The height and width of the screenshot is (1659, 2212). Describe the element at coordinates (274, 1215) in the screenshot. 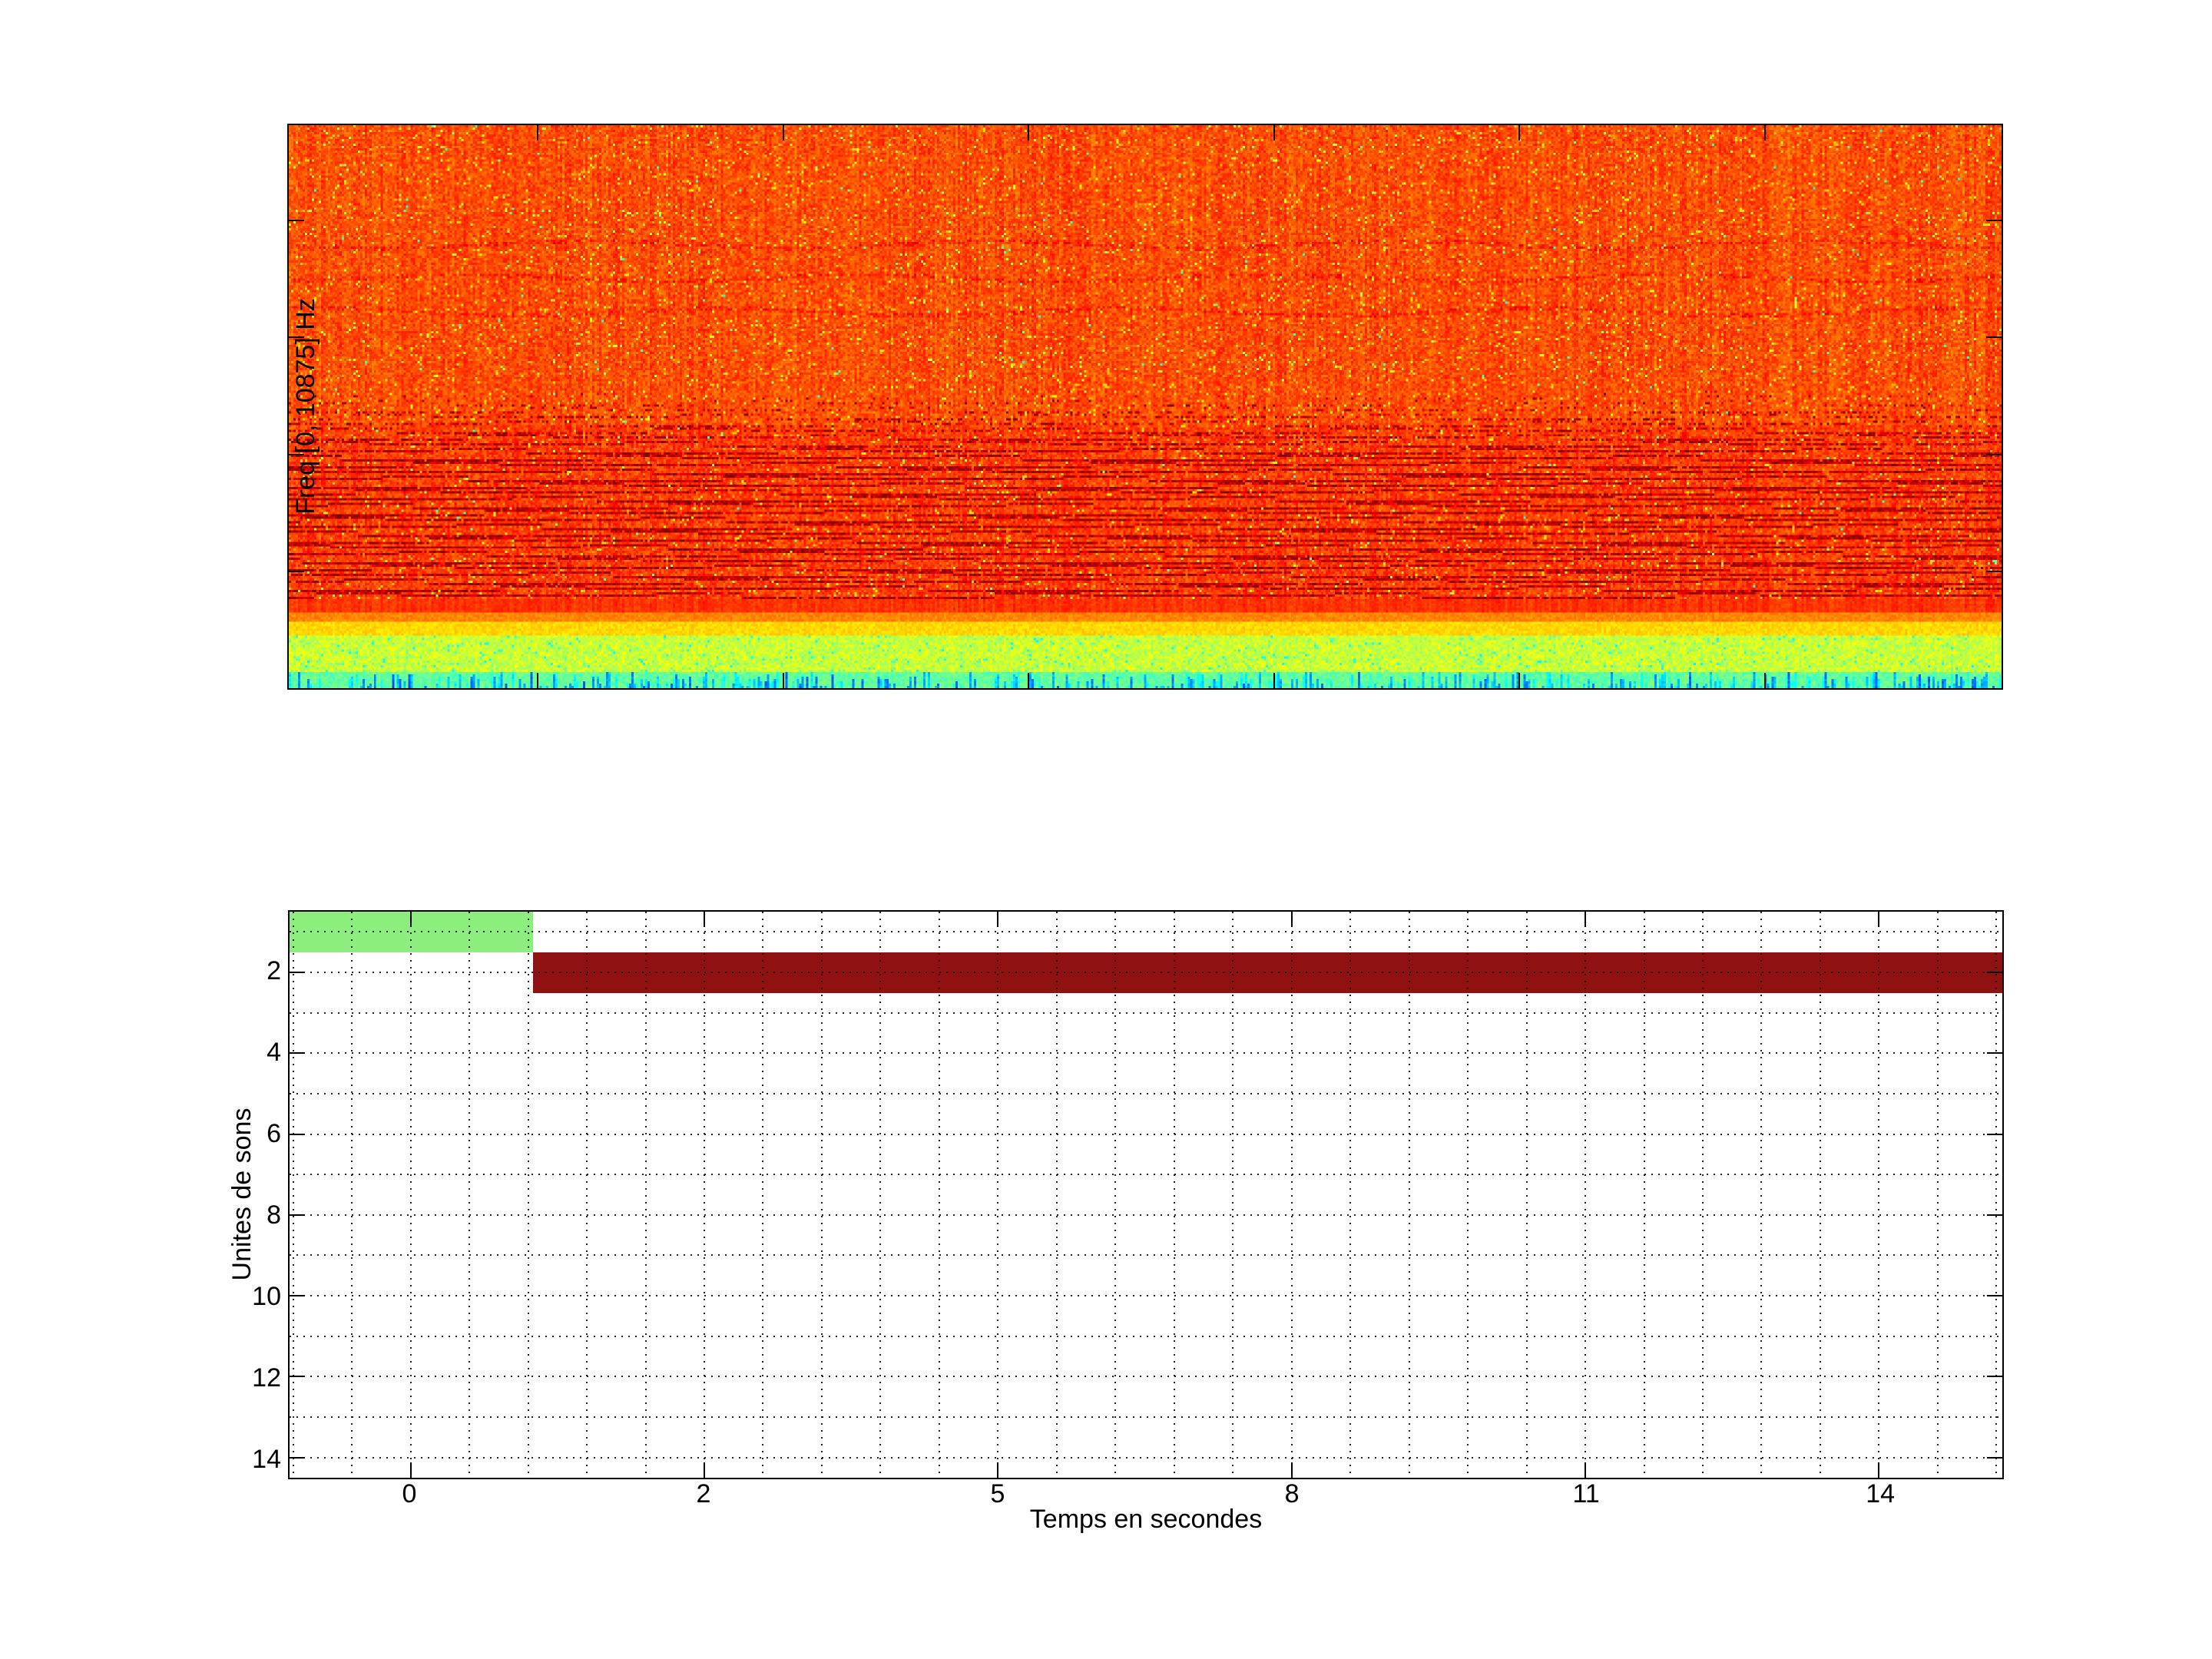

I see `units-y-tick-label: 8` at that location.